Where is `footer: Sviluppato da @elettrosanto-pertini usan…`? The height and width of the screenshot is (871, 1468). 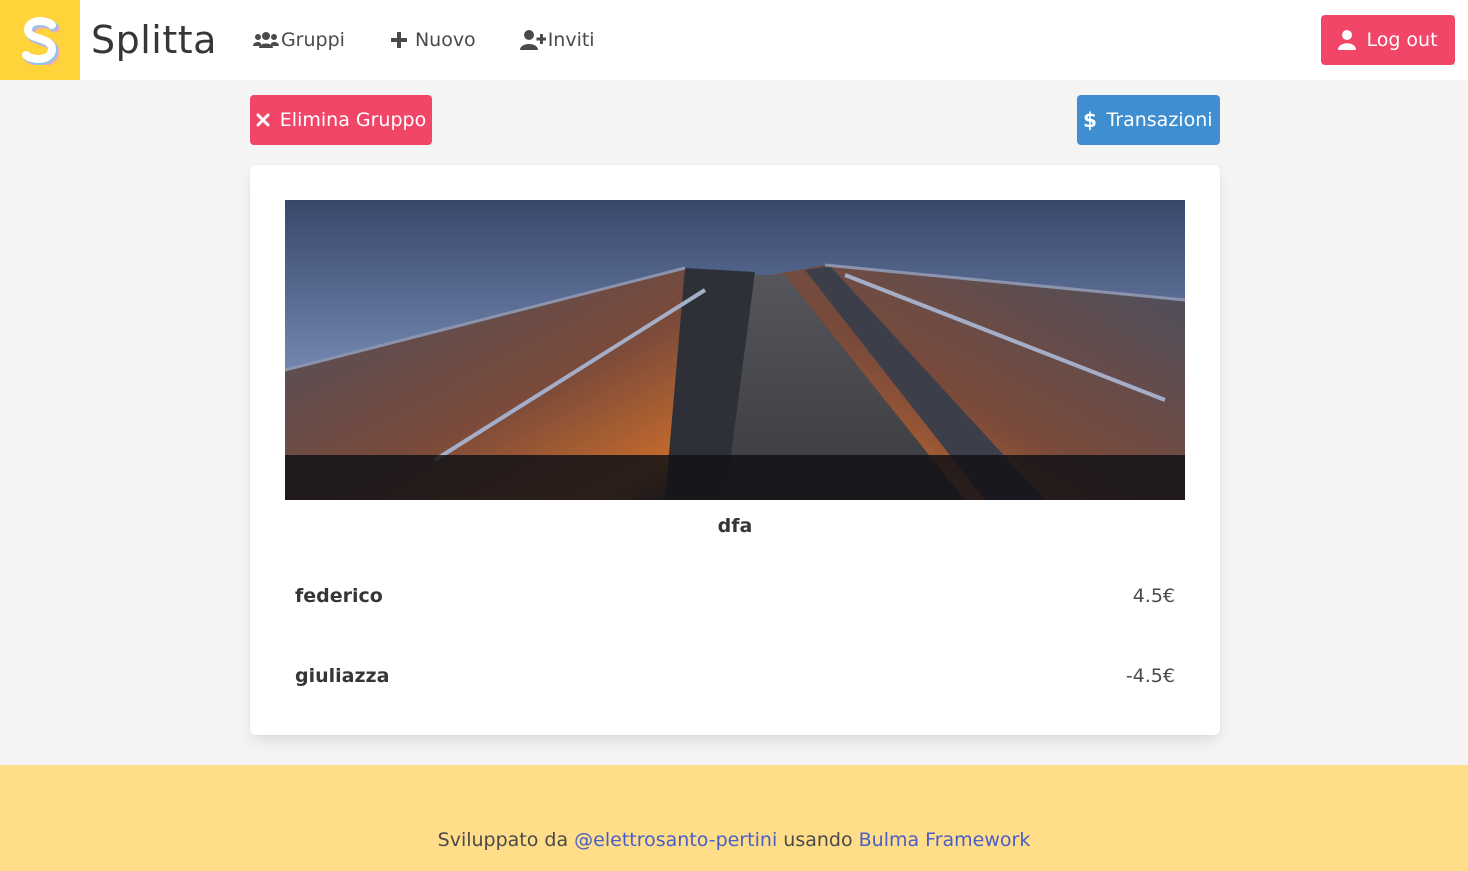 footer: Sviluppato da @elettrosanto-pertini usan… is located at coordinates (734, 818).